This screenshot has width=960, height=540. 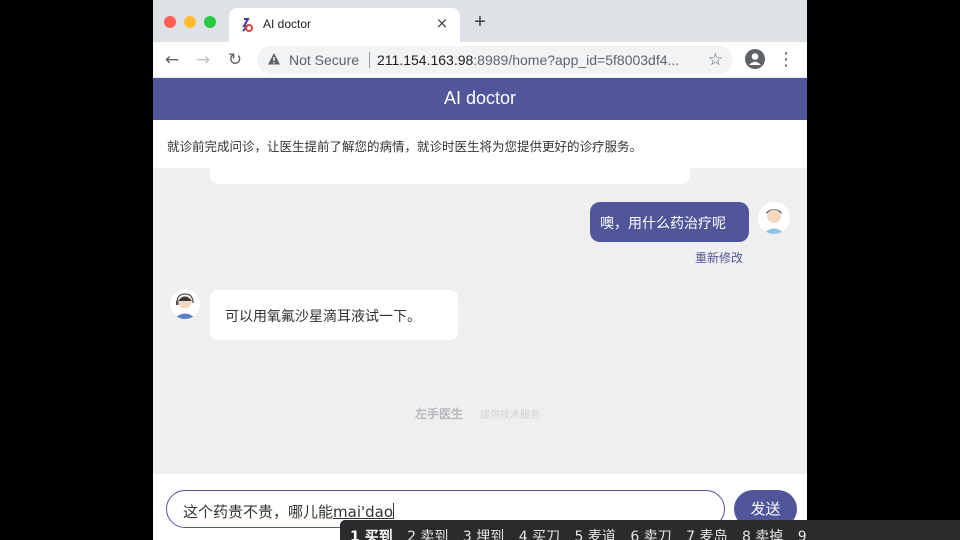 I want to click on ime-candidate: 1 买到, so click(x=371, y=533).